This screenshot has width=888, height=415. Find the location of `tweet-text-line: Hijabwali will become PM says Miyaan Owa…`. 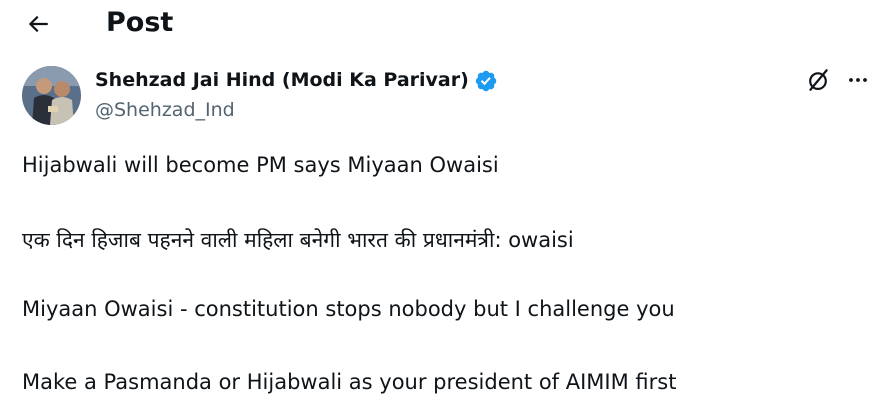

tweet-text-line: Hijabwali will become PM says Miyaan Owa… is located at coordinates (260, 165).